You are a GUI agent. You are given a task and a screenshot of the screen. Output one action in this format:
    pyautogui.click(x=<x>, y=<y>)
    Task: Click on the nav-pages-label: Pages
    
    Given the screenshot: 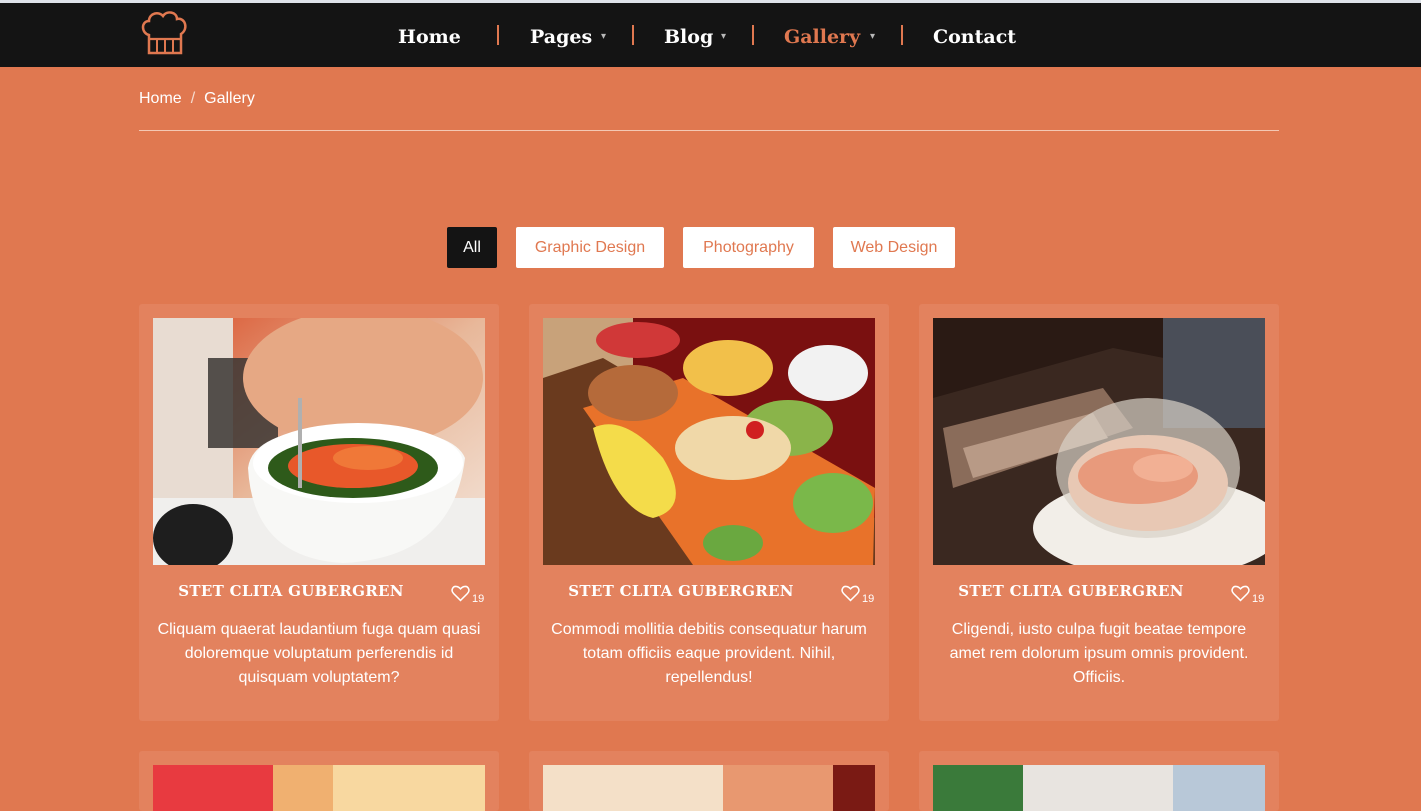 What is the action you would take?
    pyautogui.click(x=561, y=37)
    